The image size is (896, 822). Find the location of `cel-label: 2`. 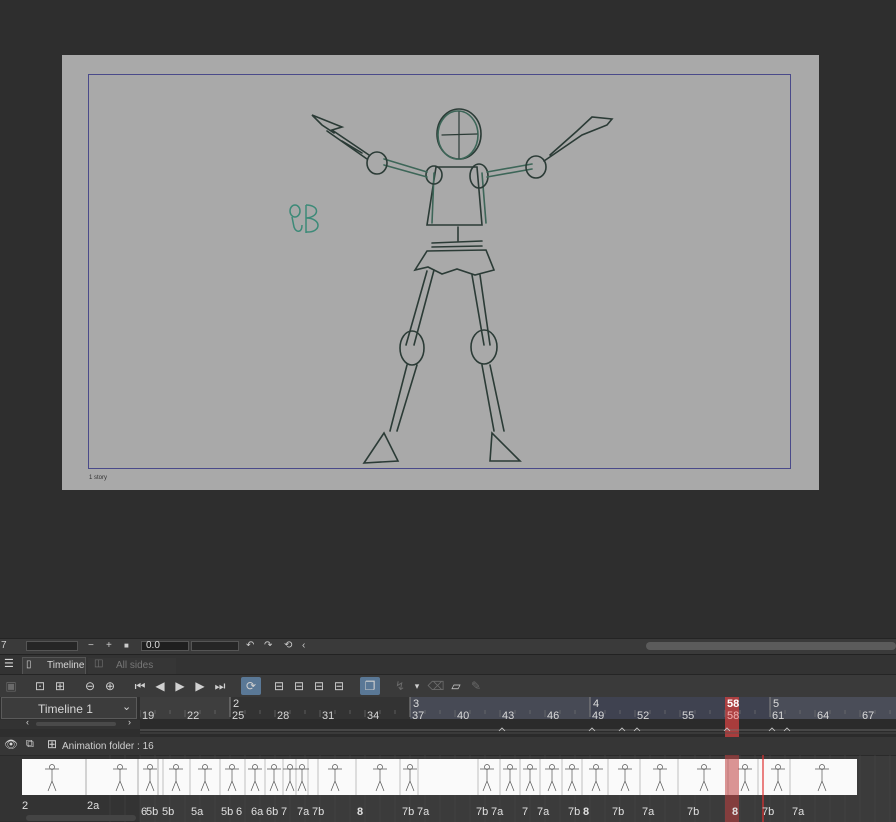

cel-label: 2 is located at coordinates (25, 806).